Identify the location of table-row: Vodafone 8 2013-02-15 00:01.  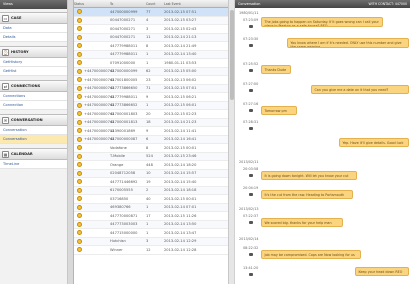
(151, 148).